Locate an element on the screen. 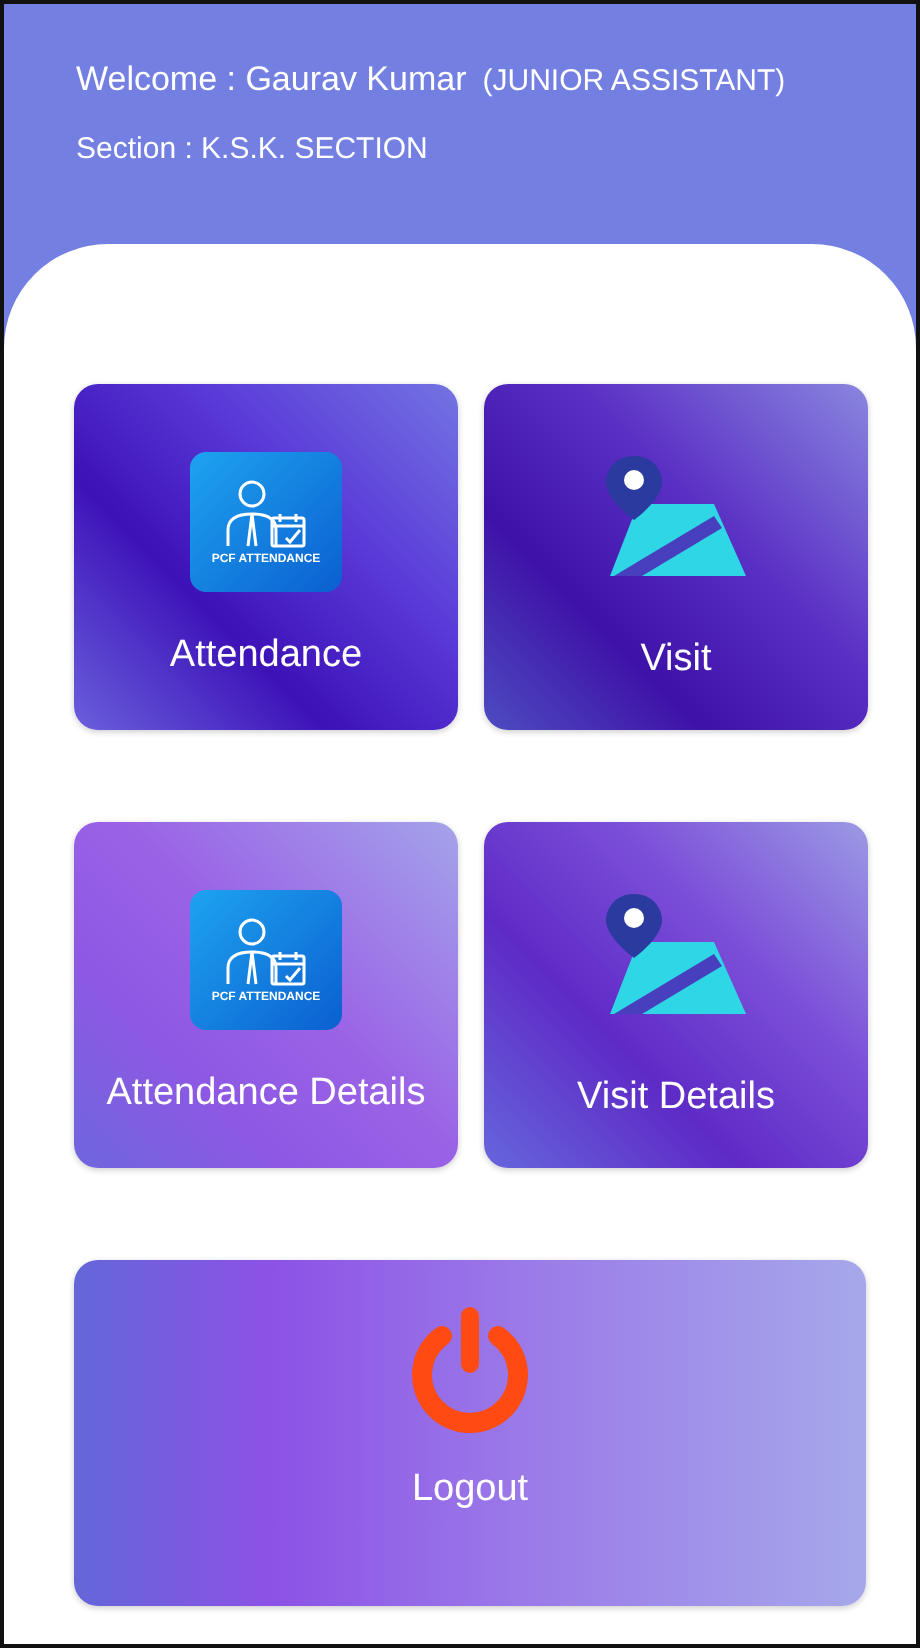 The width and height of the screenshot is (920, 1648). role-text: (JUNIOR ASSISTANT) is located at coordinates (634, 81).